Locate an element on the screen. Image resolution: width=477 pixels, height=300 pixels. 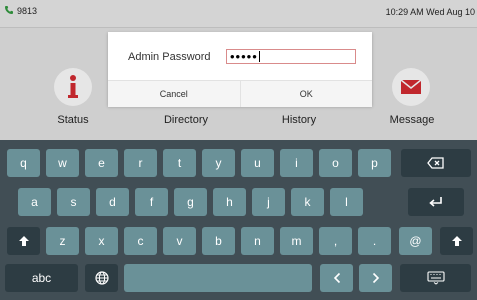
right-arrow-key is located at coordinates (375, 278).